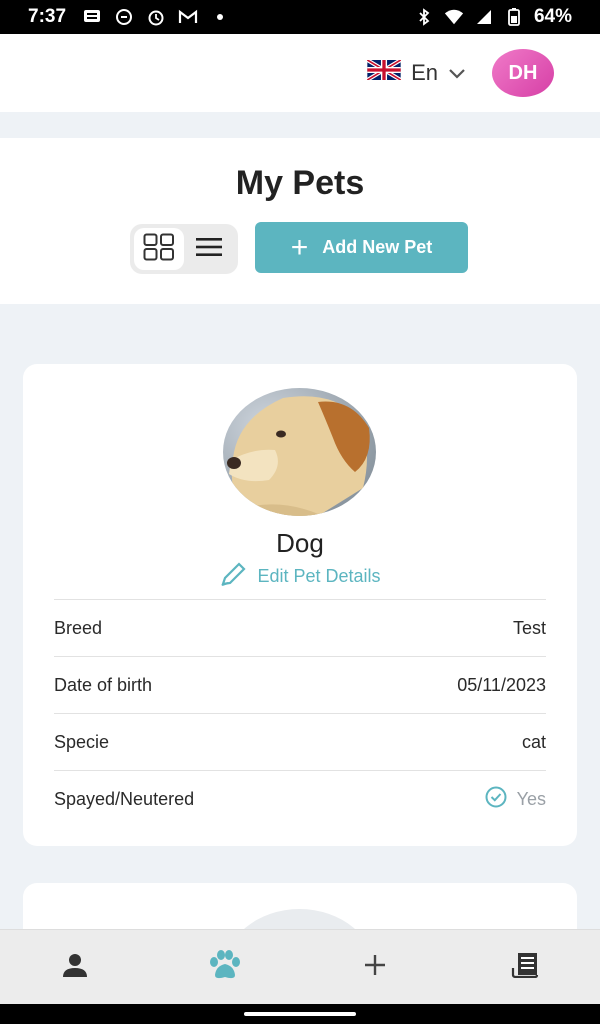 Image resolution: width=600 pixels, height=1024 pixels. I want to click on language-label: En, so click(424, 72).